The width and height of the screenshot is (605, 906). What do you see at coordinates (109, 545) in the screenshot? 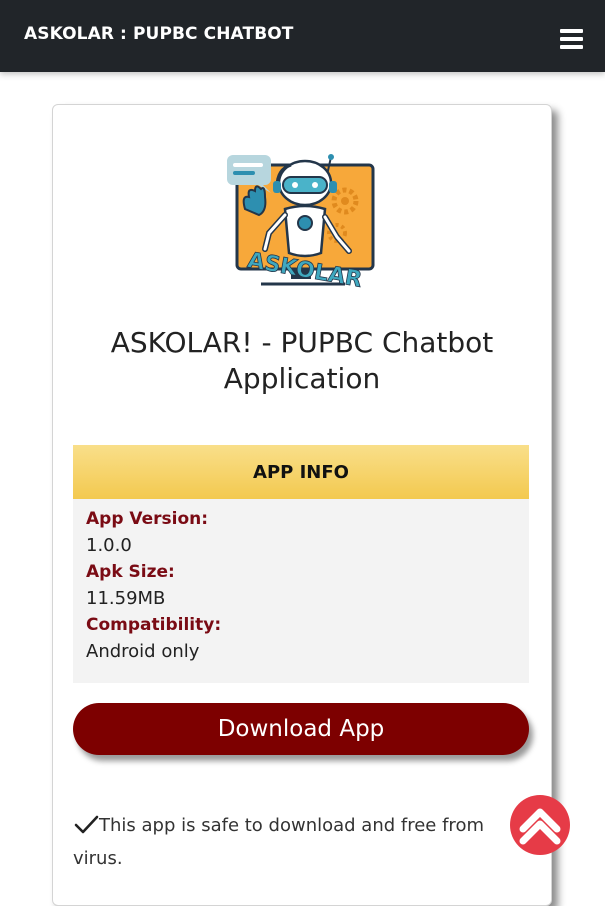
I see `app-version-value: 1.0.0` at bounding box center [109, 545].